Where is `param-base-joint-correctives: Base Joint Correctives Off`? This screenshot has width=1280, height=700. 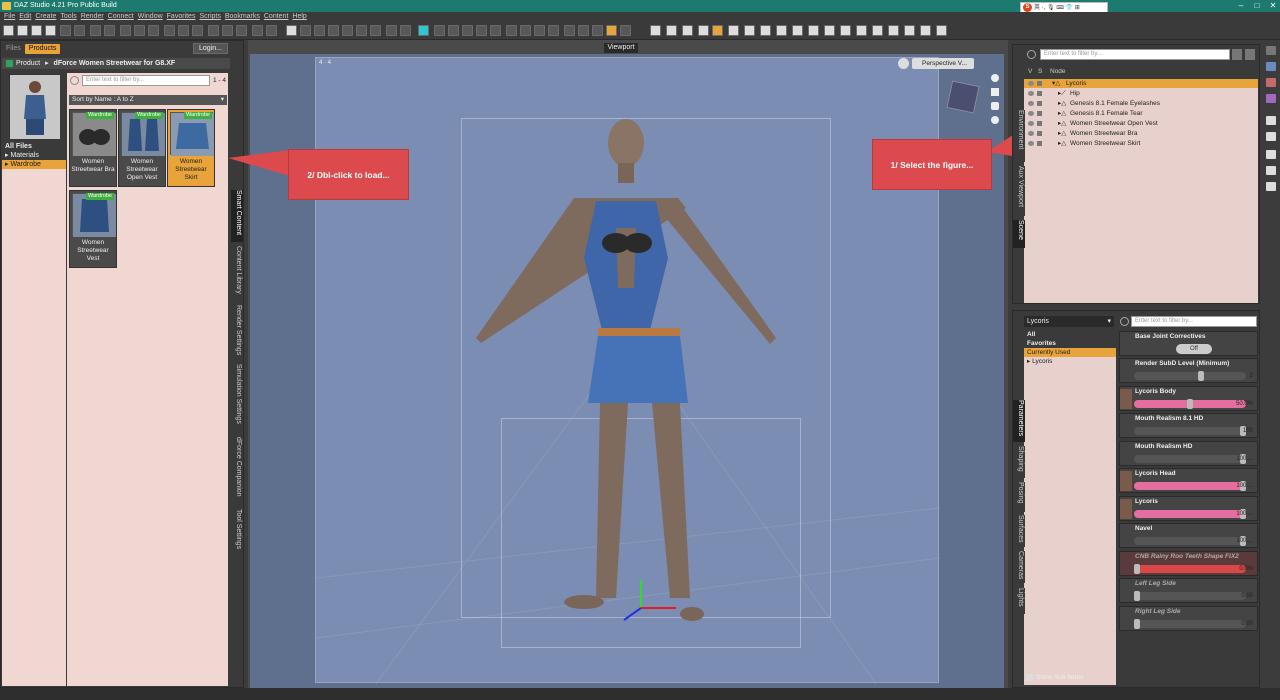
param-base-joint-correctives: Base Joint Correctives Off is located at coordinates (1188, 343).